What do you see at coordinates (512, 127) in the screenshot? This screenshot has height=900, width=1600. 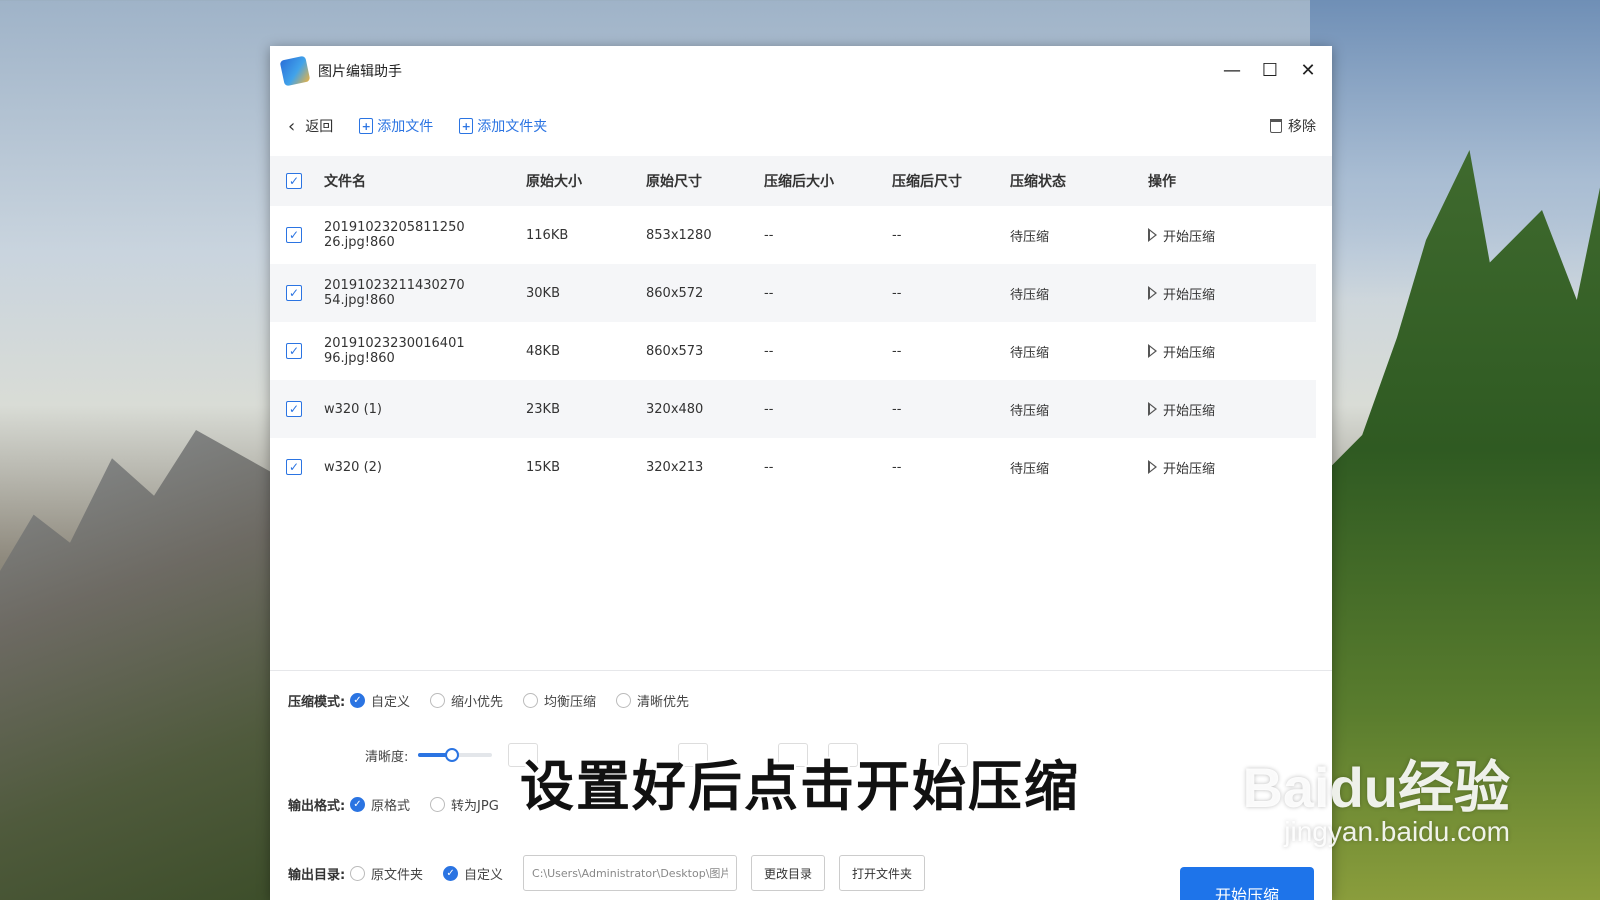 I see `add-folder-label: 添加文件夹` at bounding box center [512, 127].